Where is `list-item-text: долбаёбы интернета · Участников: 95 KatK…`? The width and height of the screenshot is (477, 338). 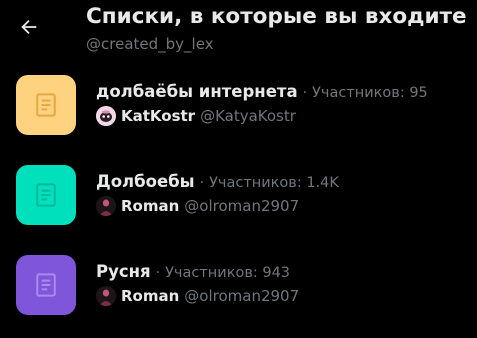
list-item-text: долбаёбы интернета · Участников: 95 KatK… is located at coordinates (262, 104).